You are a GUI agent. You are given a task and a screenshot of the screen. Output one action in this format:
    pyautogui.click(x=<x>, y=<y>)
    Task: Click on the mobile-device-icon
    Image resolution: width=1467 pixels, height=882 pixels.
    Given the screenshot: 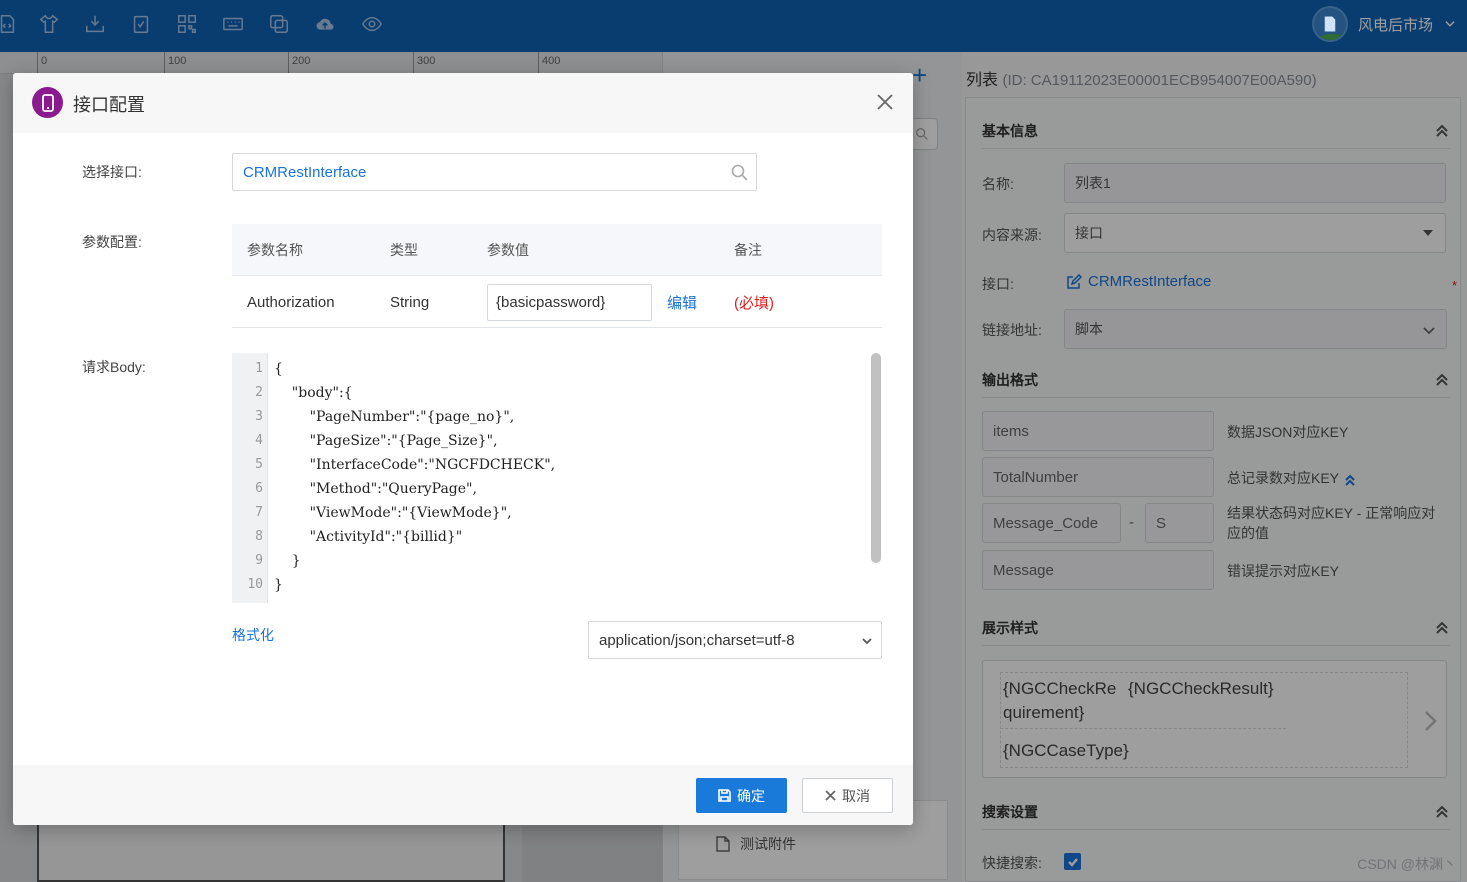 What is the action you would take?
    pyautogui.click(x=47, y=102)
    